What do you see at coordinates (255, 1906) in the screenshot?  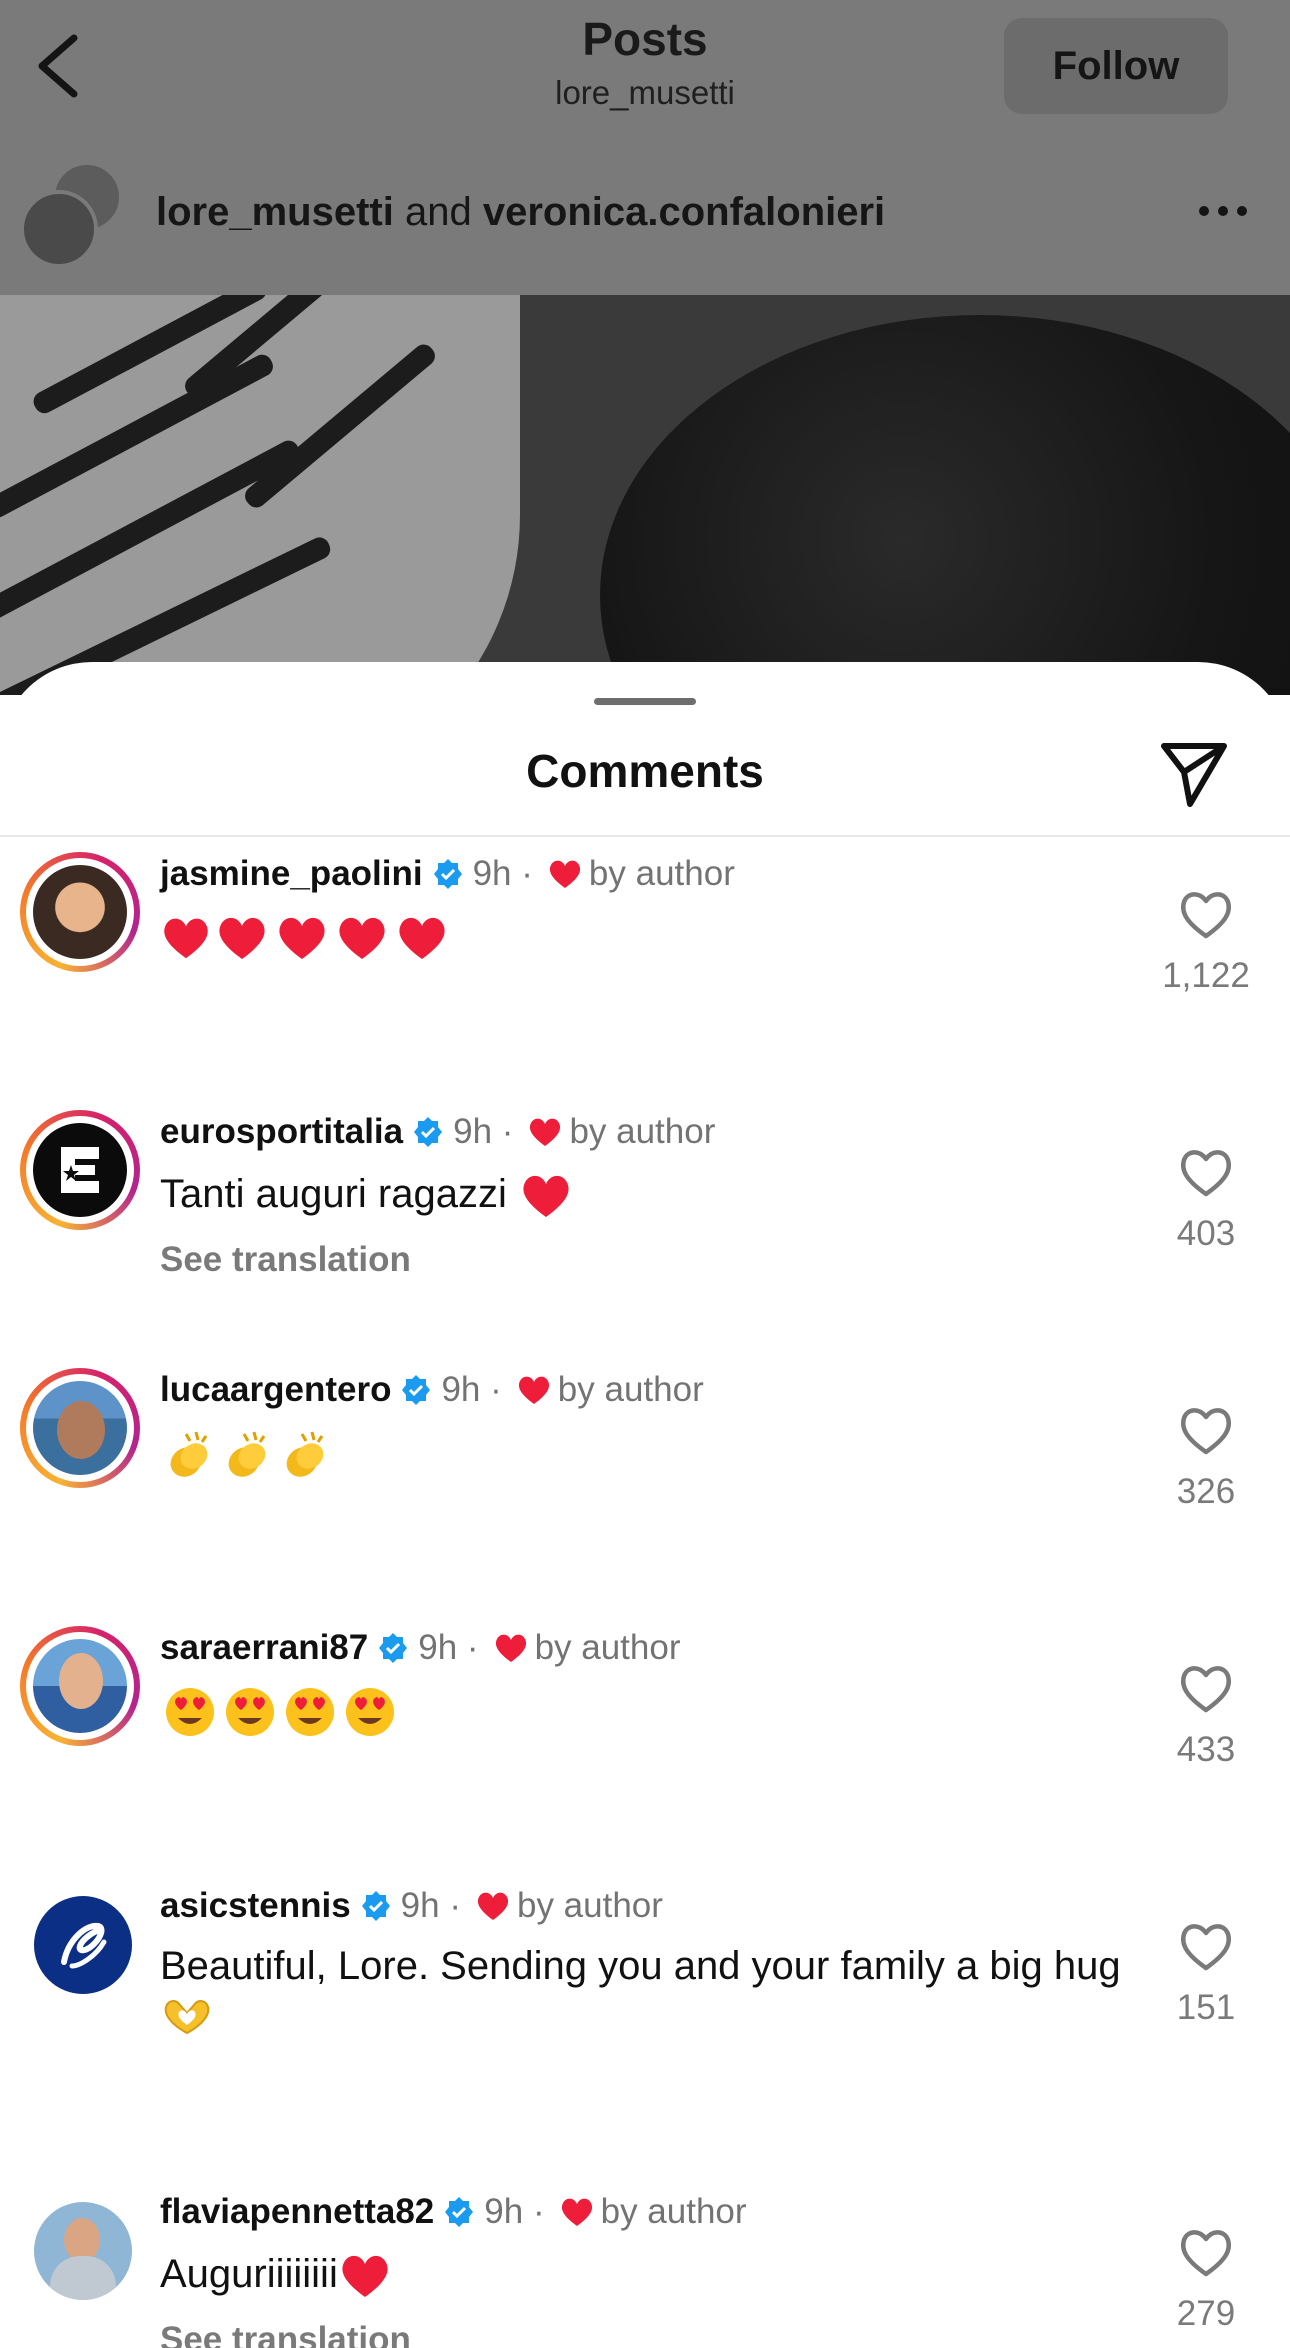 I see `comment-username: asicstennis` at bounding box center [255, 1906].